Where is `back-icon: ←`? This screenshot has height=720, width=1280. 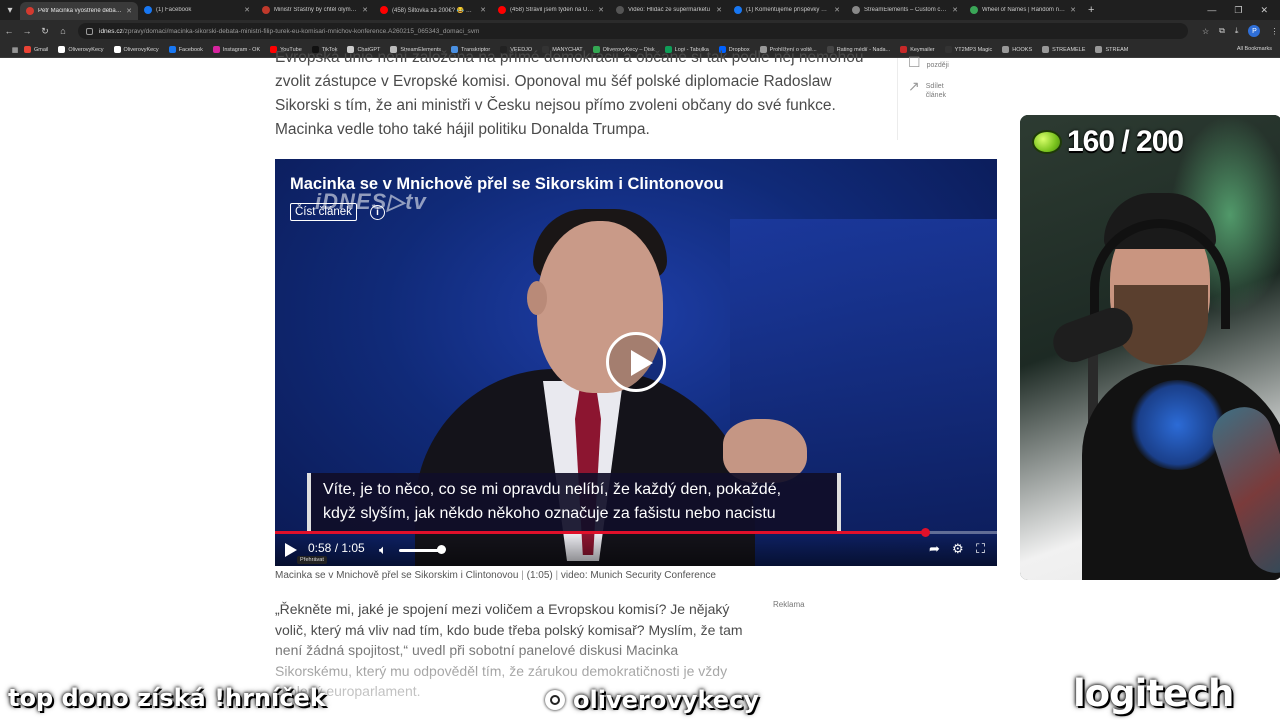 back-icon: ← is located at coordinates (9, 31).